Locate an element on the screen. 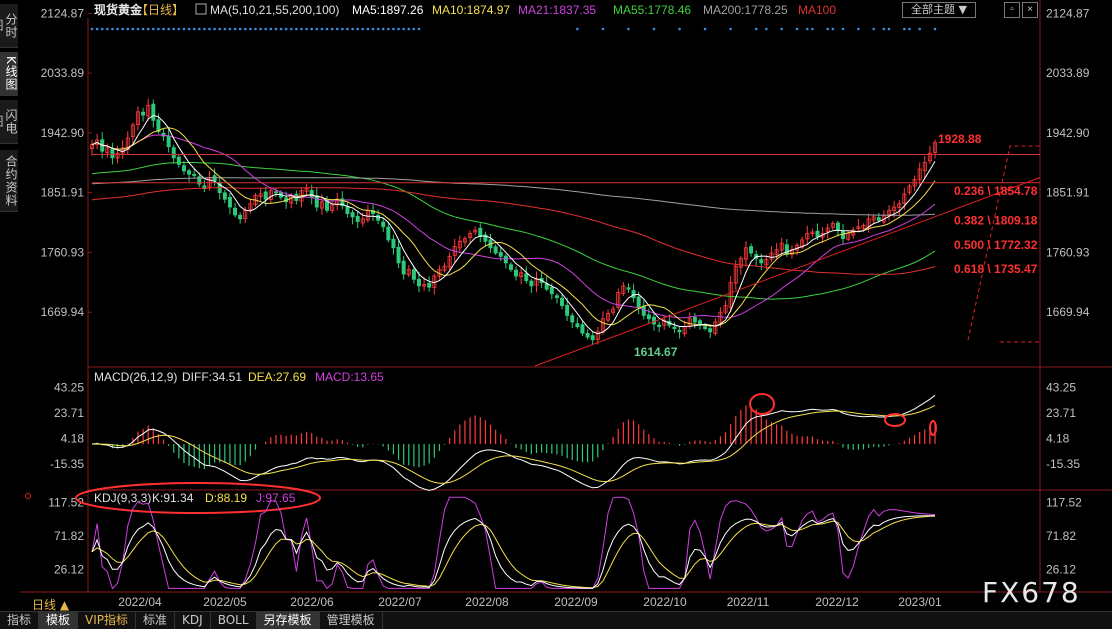 The image size is (1112, 629). tab-boll: BOLL is located at coordinates (234, 620).